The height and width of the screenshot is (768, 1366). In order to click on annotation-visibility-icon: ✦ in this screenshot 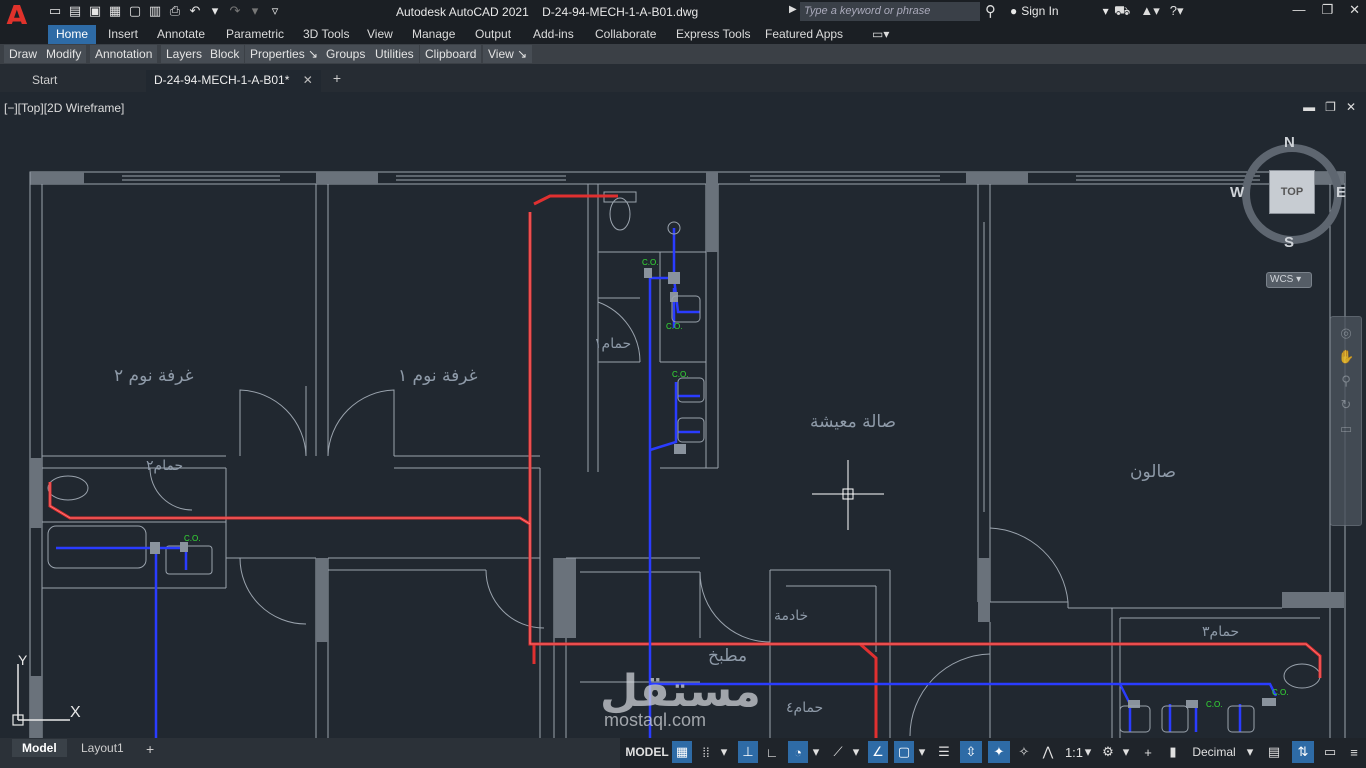, I will do `click(999, 752)`.